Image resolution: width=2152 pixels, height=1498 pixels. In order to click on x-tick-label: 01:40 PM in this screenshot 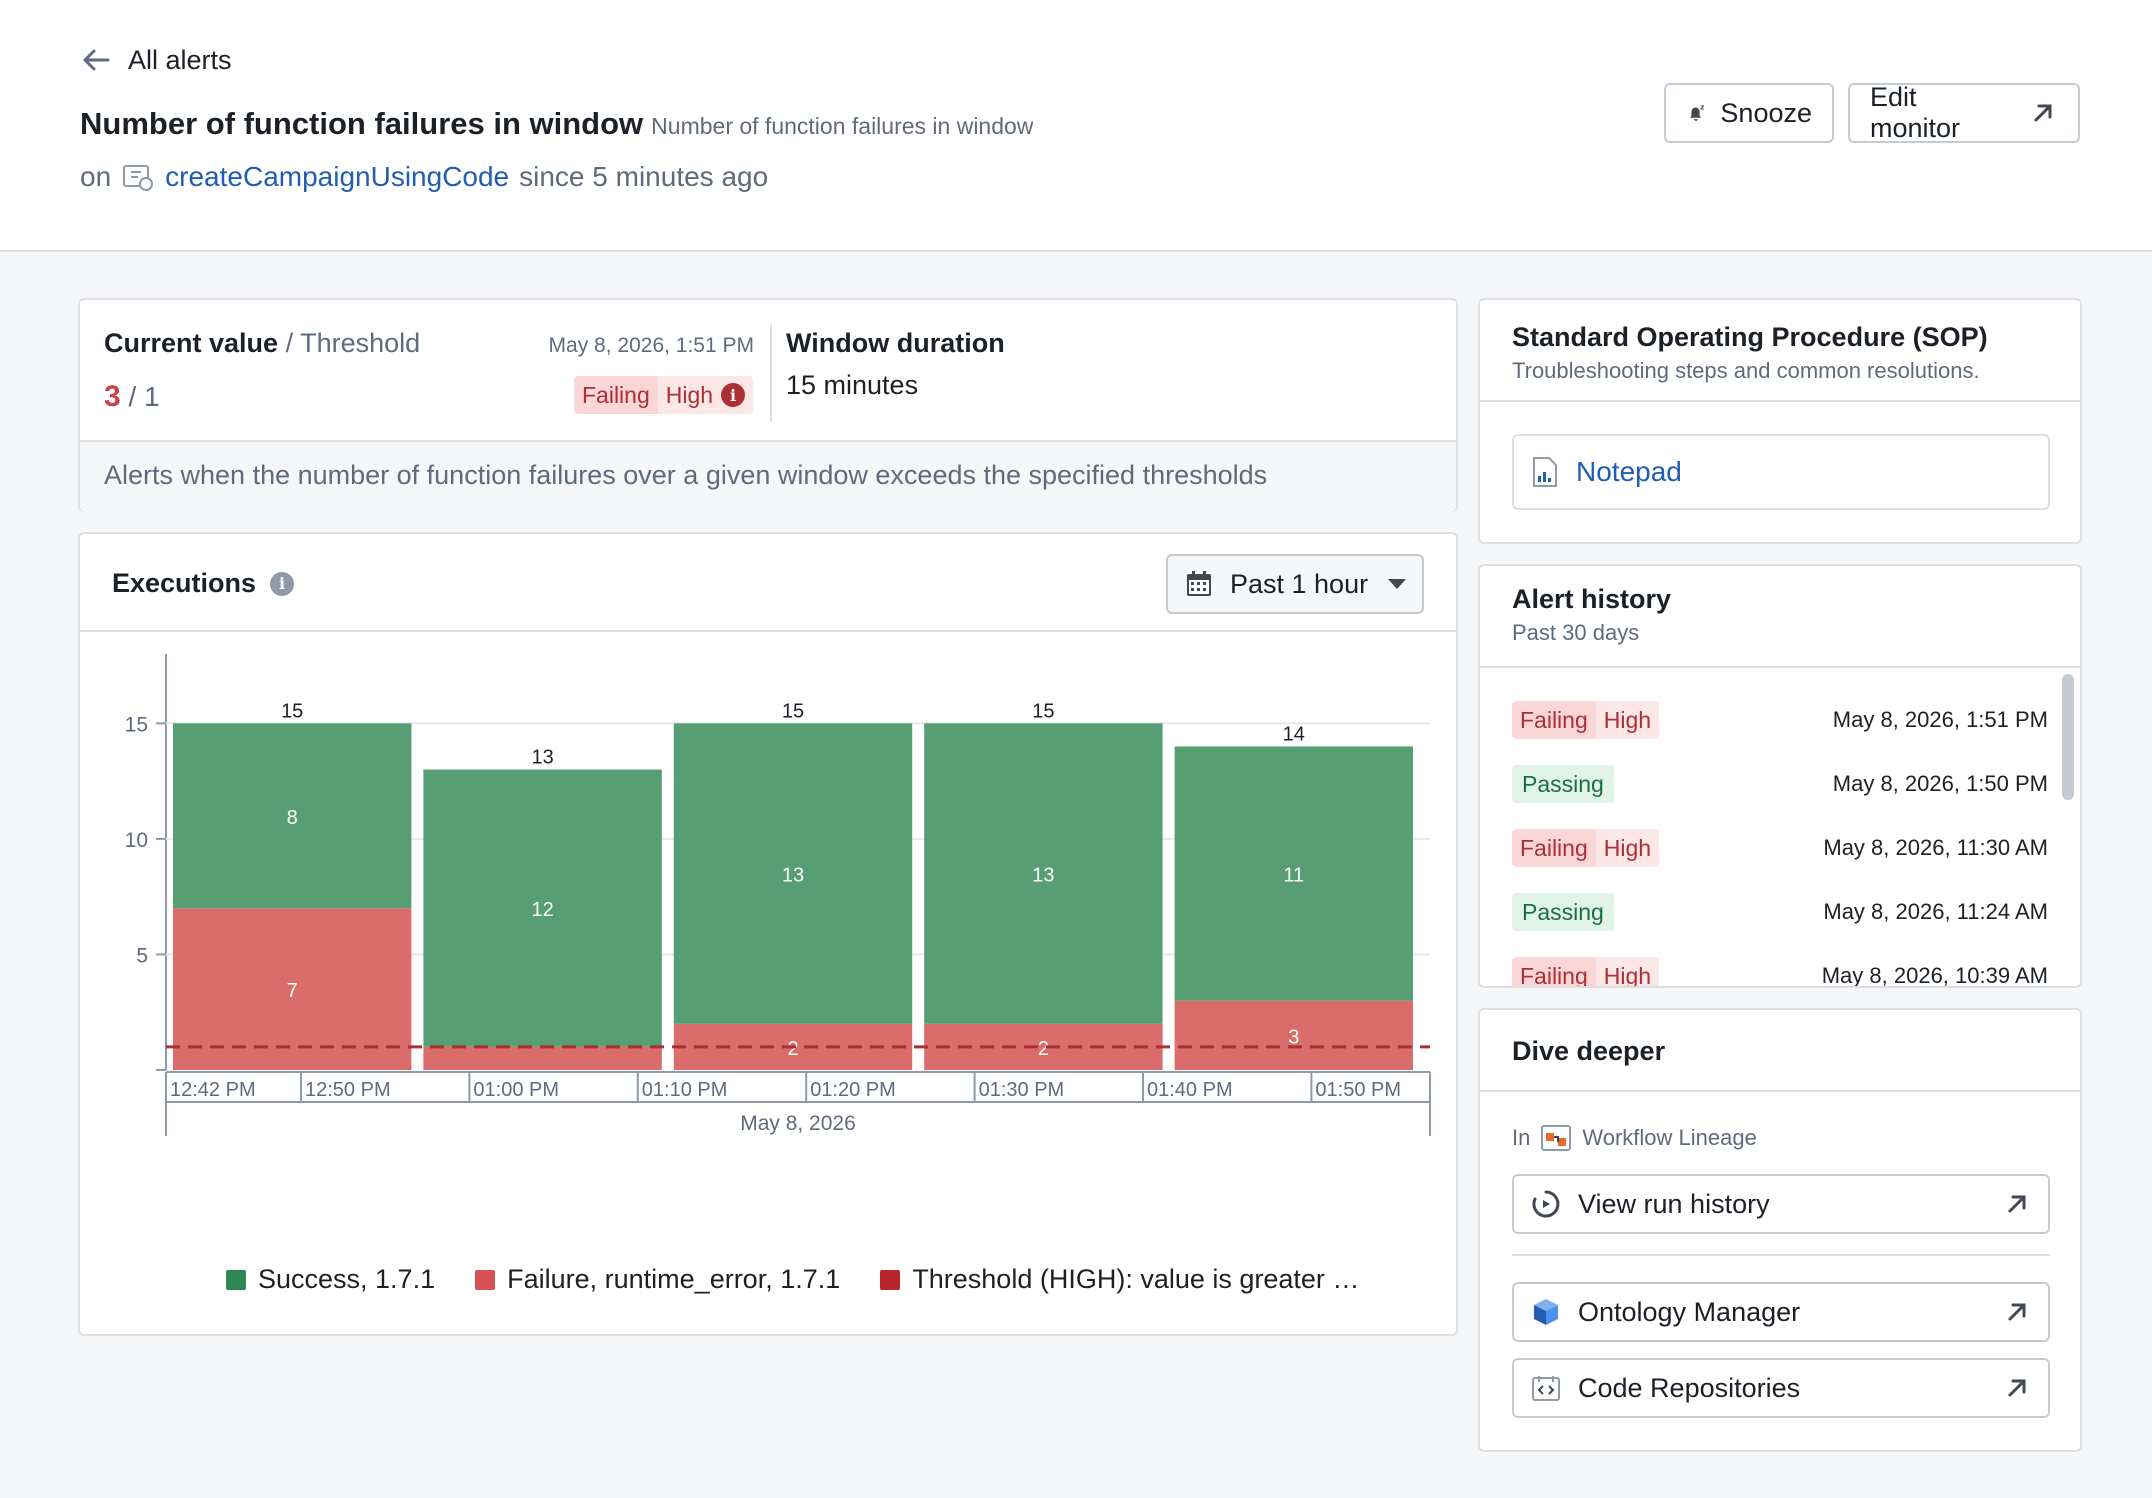, I will do `click(1190, 1090)`.